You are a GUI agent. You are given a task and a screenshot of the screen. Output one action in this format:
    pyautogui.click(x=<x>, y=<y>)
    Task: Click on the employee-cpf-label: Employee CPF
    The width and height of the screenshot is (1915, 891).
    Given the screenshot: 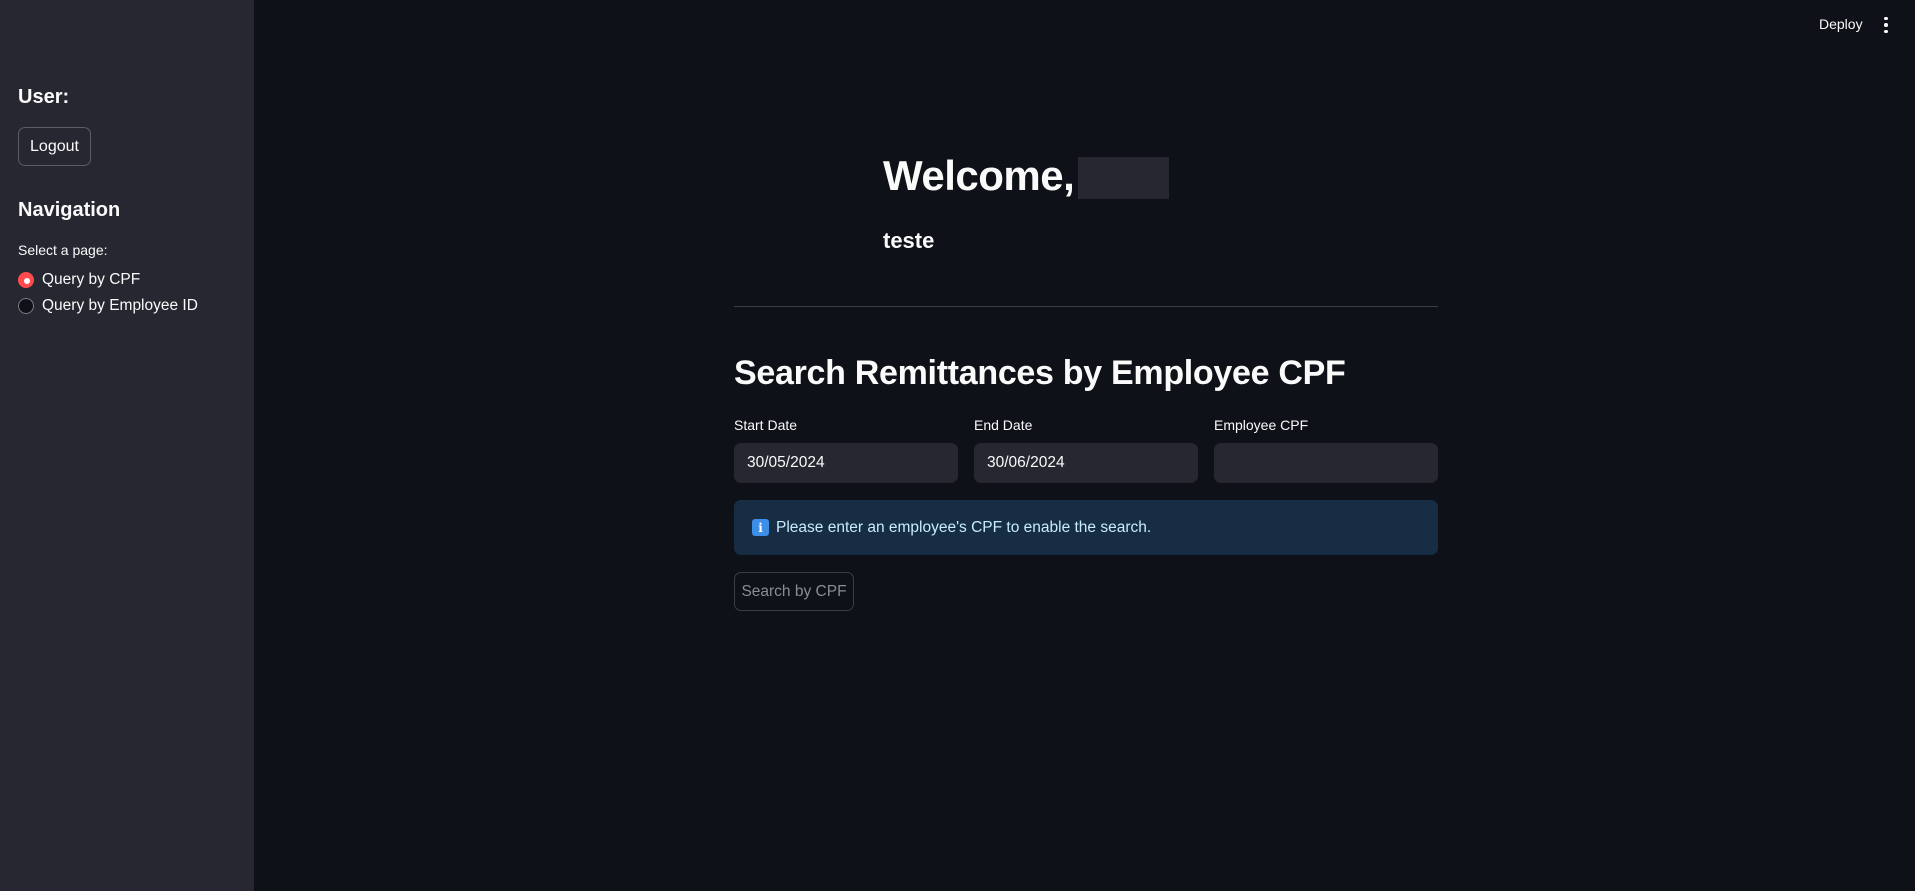 What is the action you would take?
    pyautogui.click(x=1261, y=425)
    